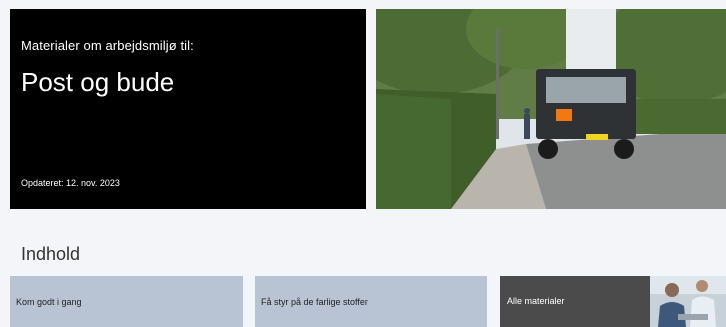 This screenshot has width=726, height=327. I want to click on page-title: Post og bude, so click(98, 82).